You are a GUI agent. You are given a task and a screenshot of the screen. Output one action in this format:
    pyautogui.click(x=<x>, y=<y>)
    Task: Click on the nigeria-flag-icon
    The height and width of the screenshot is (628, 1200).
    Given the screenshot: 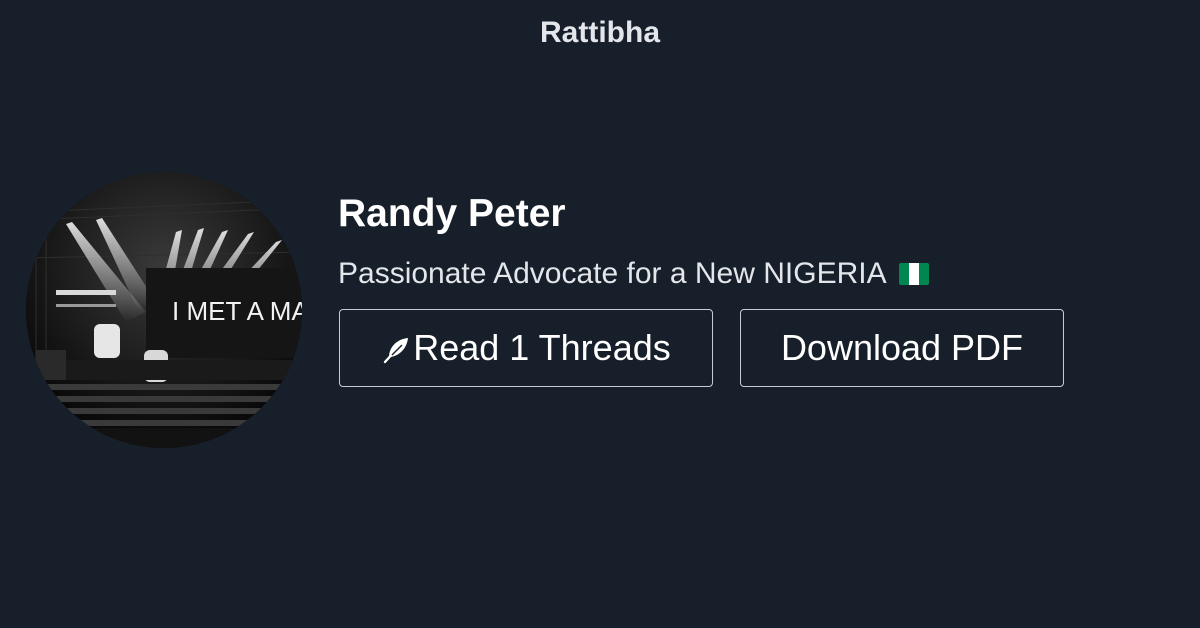 What is the action you would take?
    pyautogui.click(x=913, y=274)
    